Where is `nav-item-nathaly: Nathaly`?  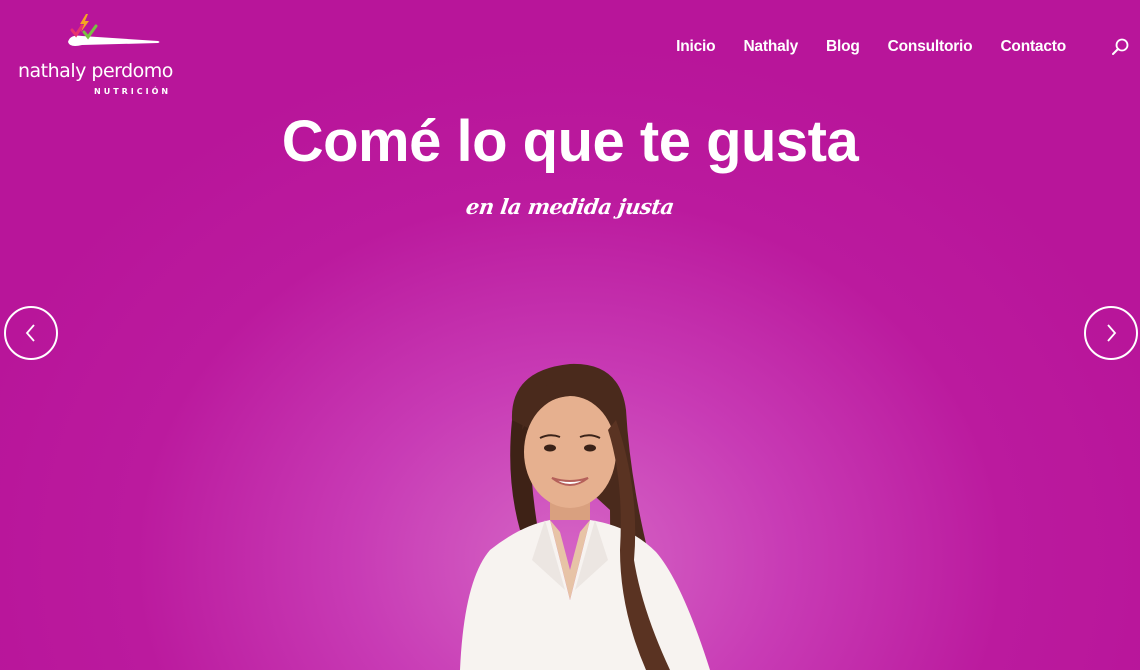
nav-item-nathaly: Nathaly is located at coordinates (770, 47).